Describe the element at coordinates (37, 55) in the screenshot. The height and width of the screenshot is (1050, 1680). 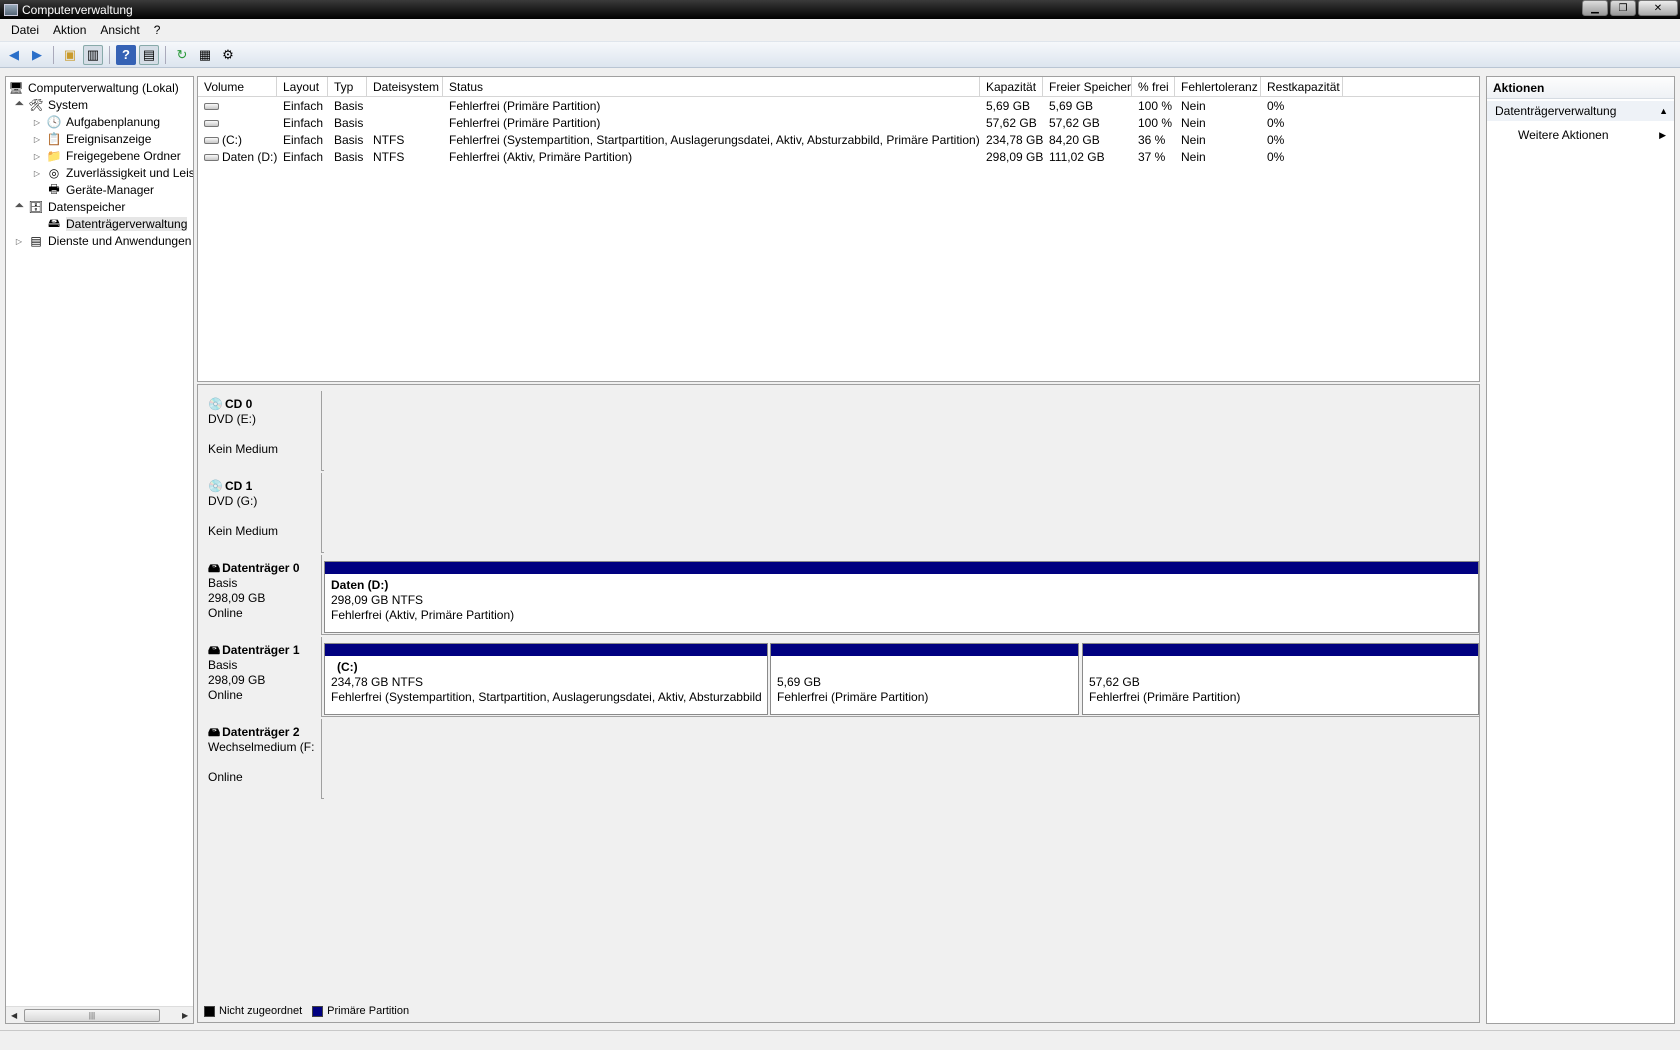
I see `forward-icon: ▶` at that location.